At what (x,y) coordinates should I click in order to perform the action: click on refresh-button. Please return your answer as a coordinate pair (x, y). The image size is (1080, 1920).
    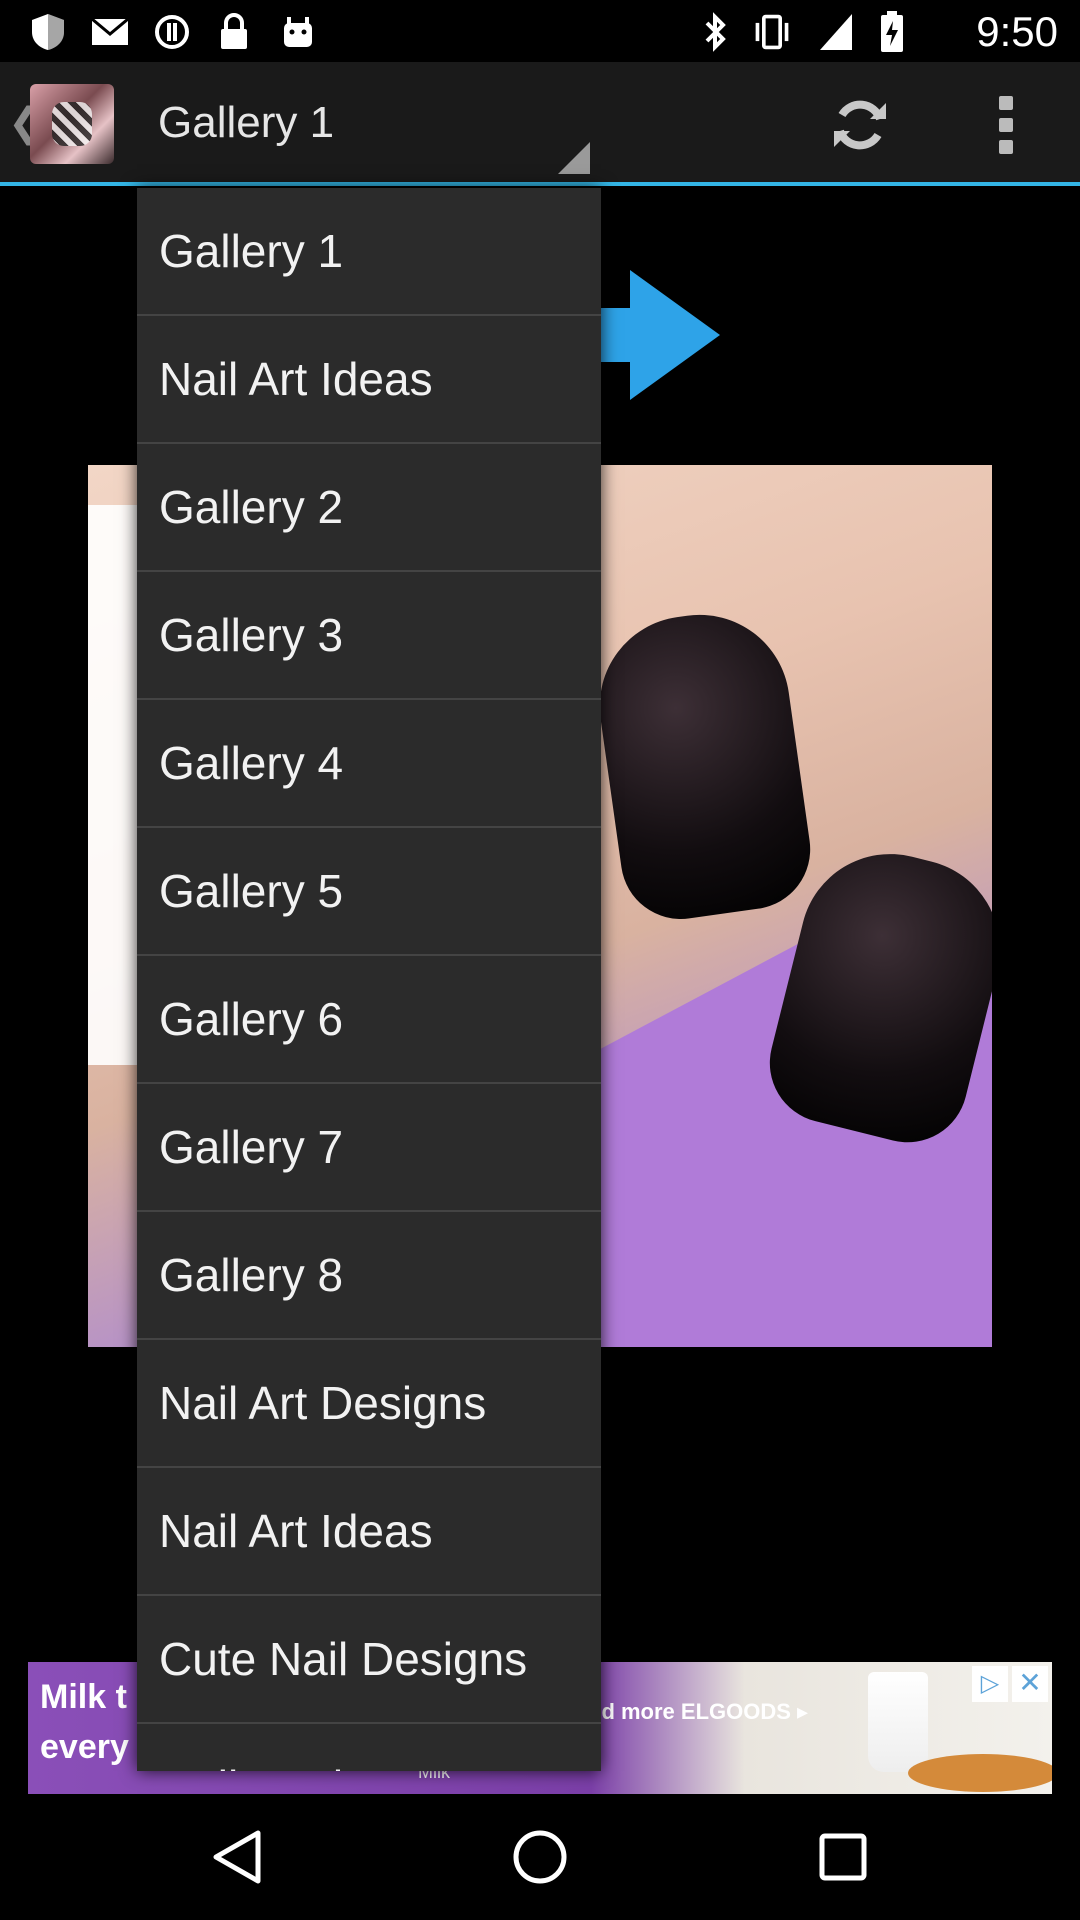
    Looking at the image, I should click on (860, 125).